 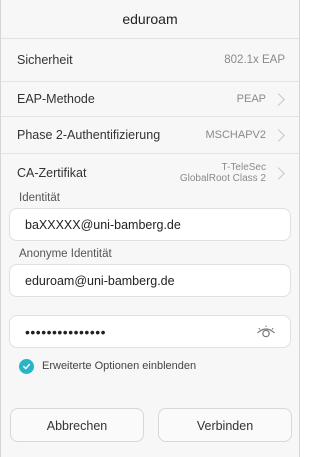 What do you see at coordinates (100, 280) in the screenshot?
I see `anonymous-identity-value: eduroam@uni-bamberg.de` at bounding box center [100, 280].